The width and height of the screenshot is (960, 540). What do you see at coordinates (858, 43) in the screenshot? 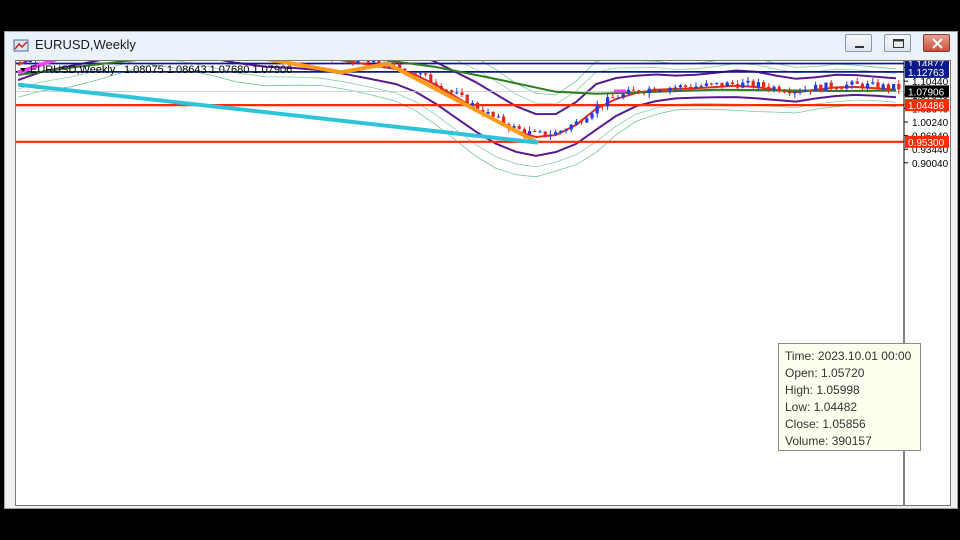
I see `minimize-button` at bounding box center [858, 43].